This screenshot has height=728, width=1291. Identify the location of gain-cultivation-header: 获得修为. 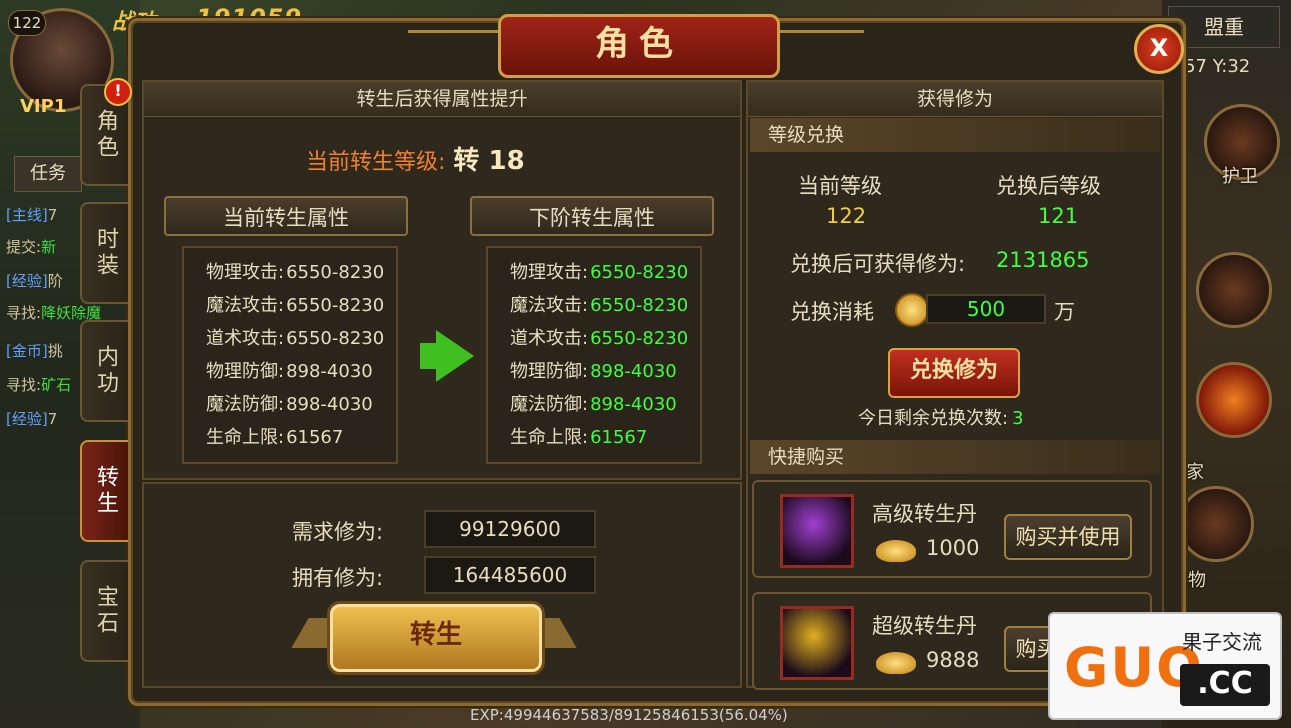
(955, 99).